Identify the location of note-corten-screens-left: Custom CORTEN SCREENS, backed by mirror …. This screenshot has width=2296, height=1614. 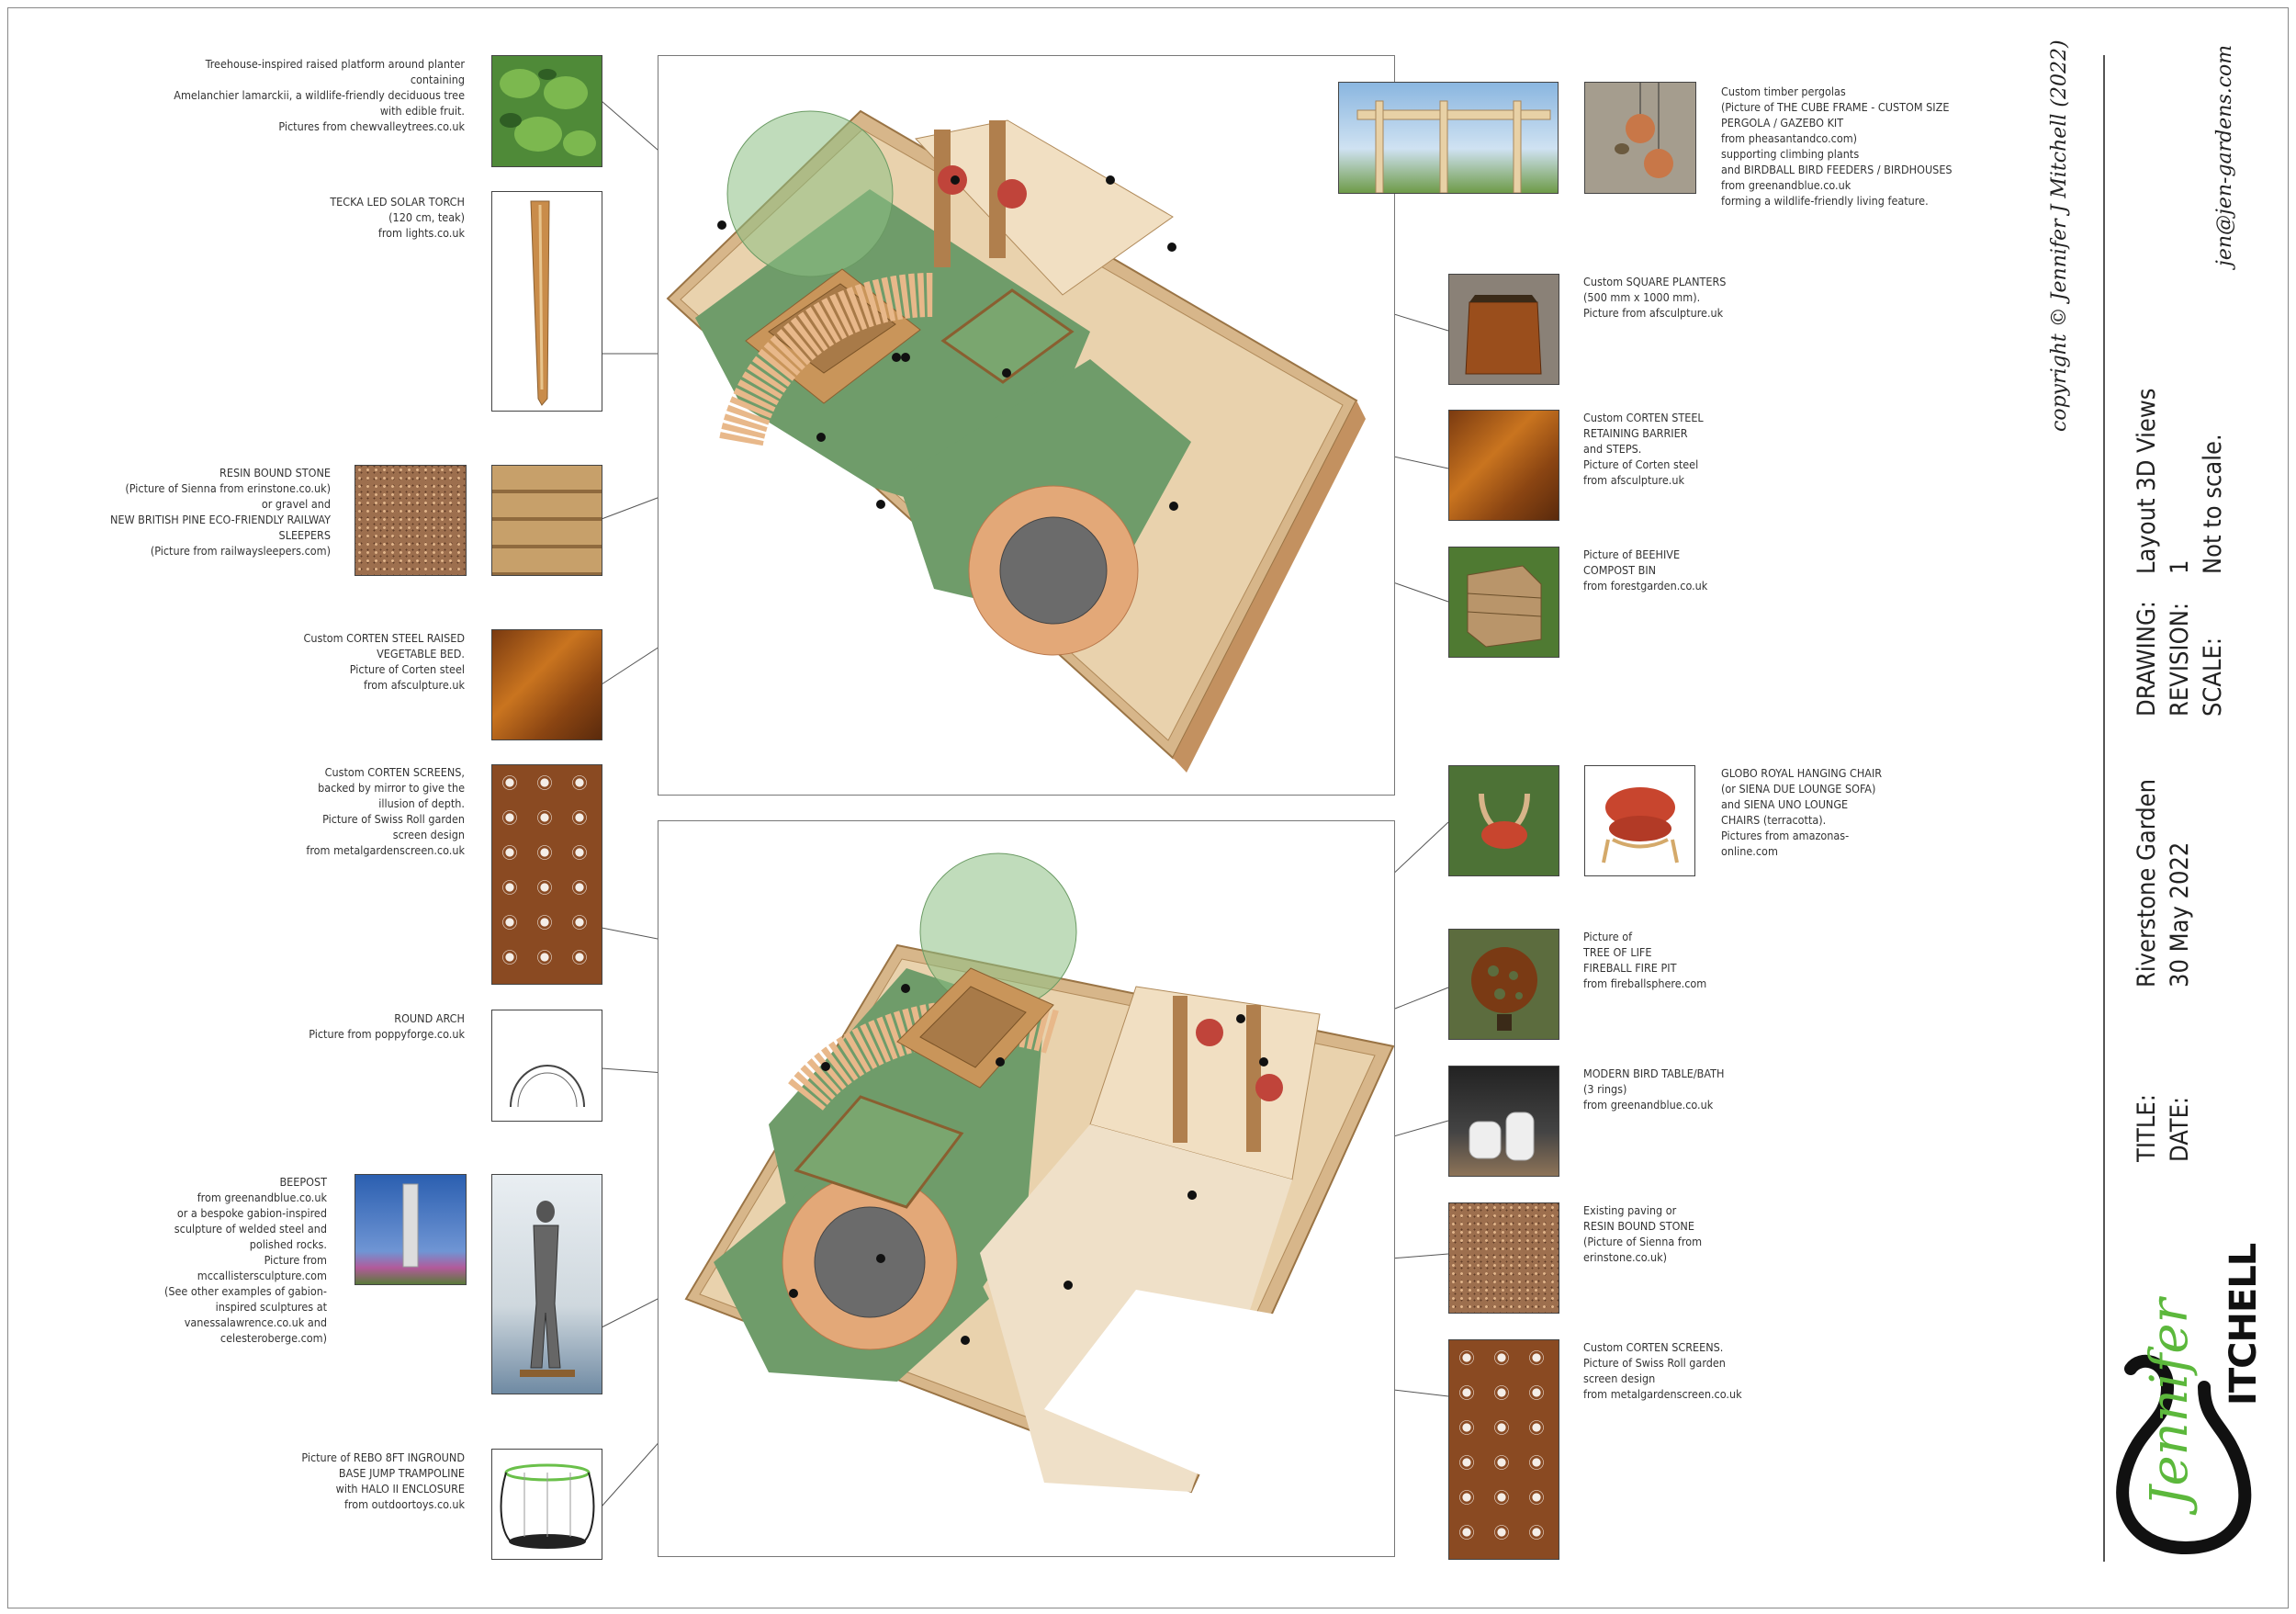
(385, 811).